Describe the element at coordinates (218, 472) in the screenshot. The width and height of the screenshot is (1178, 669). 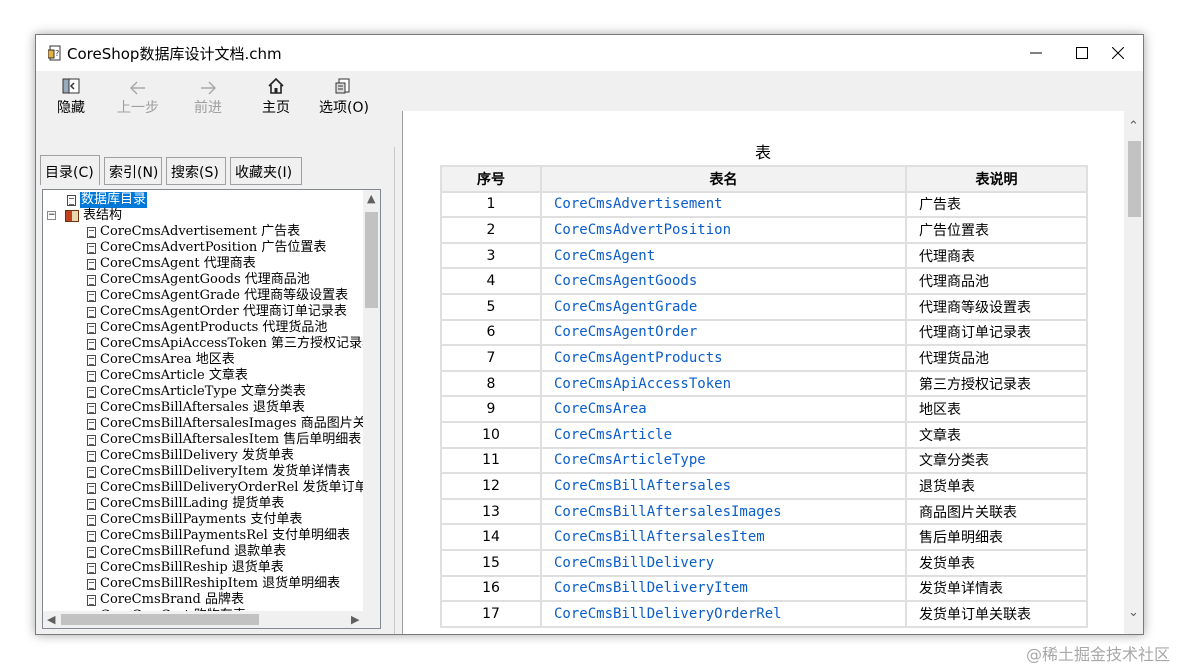
I see `tree-item: CoreCmsBillDeliveryItem 发货单详情表` at that location.